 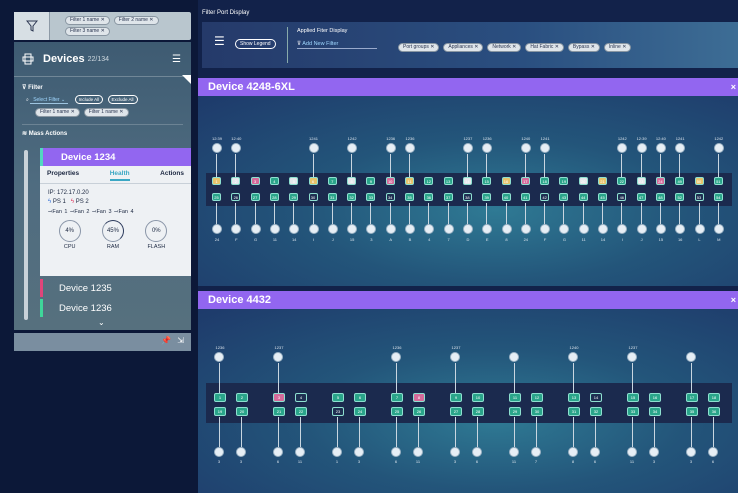 I want to click on chevron-down-icon: ⌄, so click(x=101, y=322).